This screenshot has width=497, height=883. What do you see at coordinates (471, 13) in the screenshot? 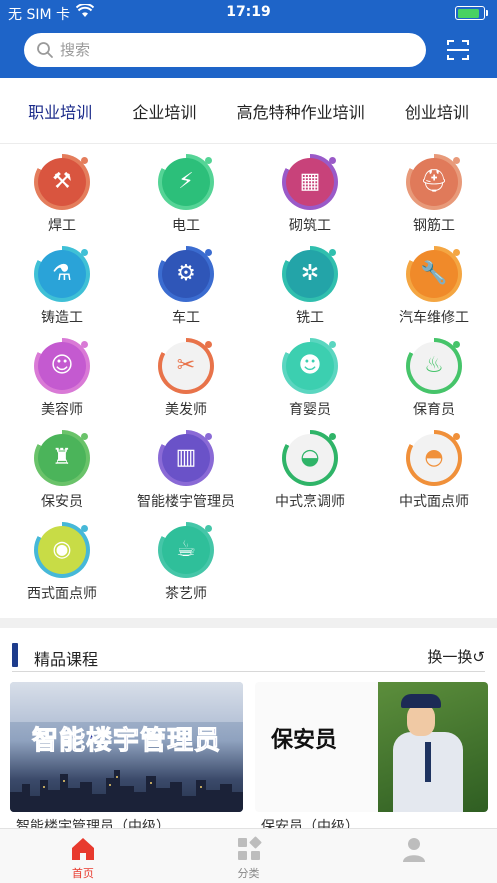
I see `battery-icon` at bounding box center [471, 13].